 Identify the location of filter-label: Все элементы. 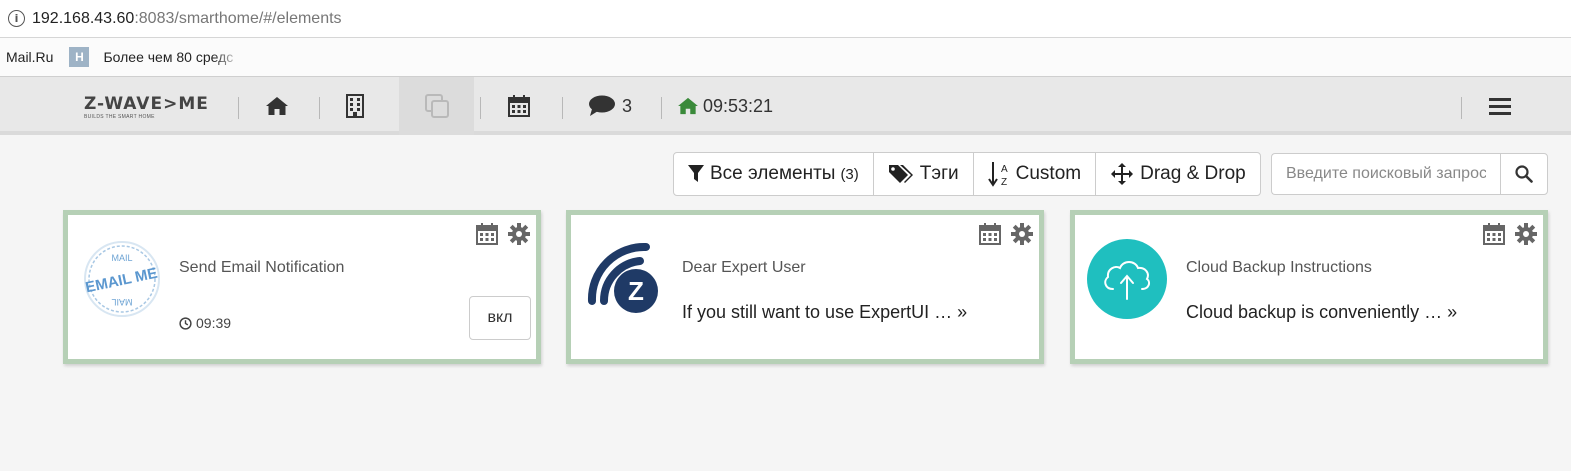
(773, 173).